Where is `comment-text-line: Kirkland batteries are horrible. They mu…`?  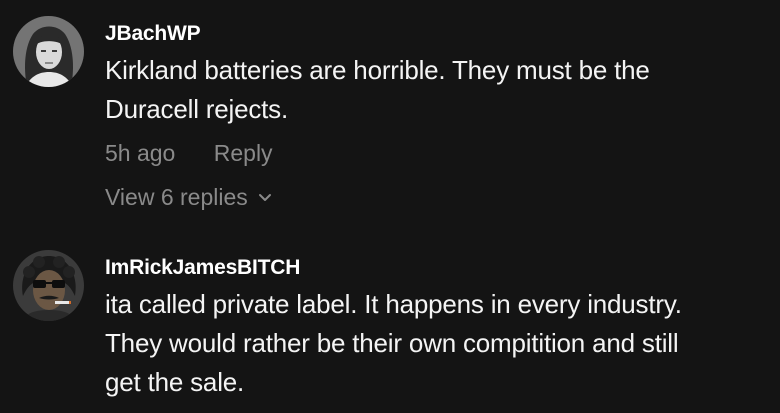 comment-text-line: Kirkland batteries are horrible. They mu… is located at coordinates (377, 70).